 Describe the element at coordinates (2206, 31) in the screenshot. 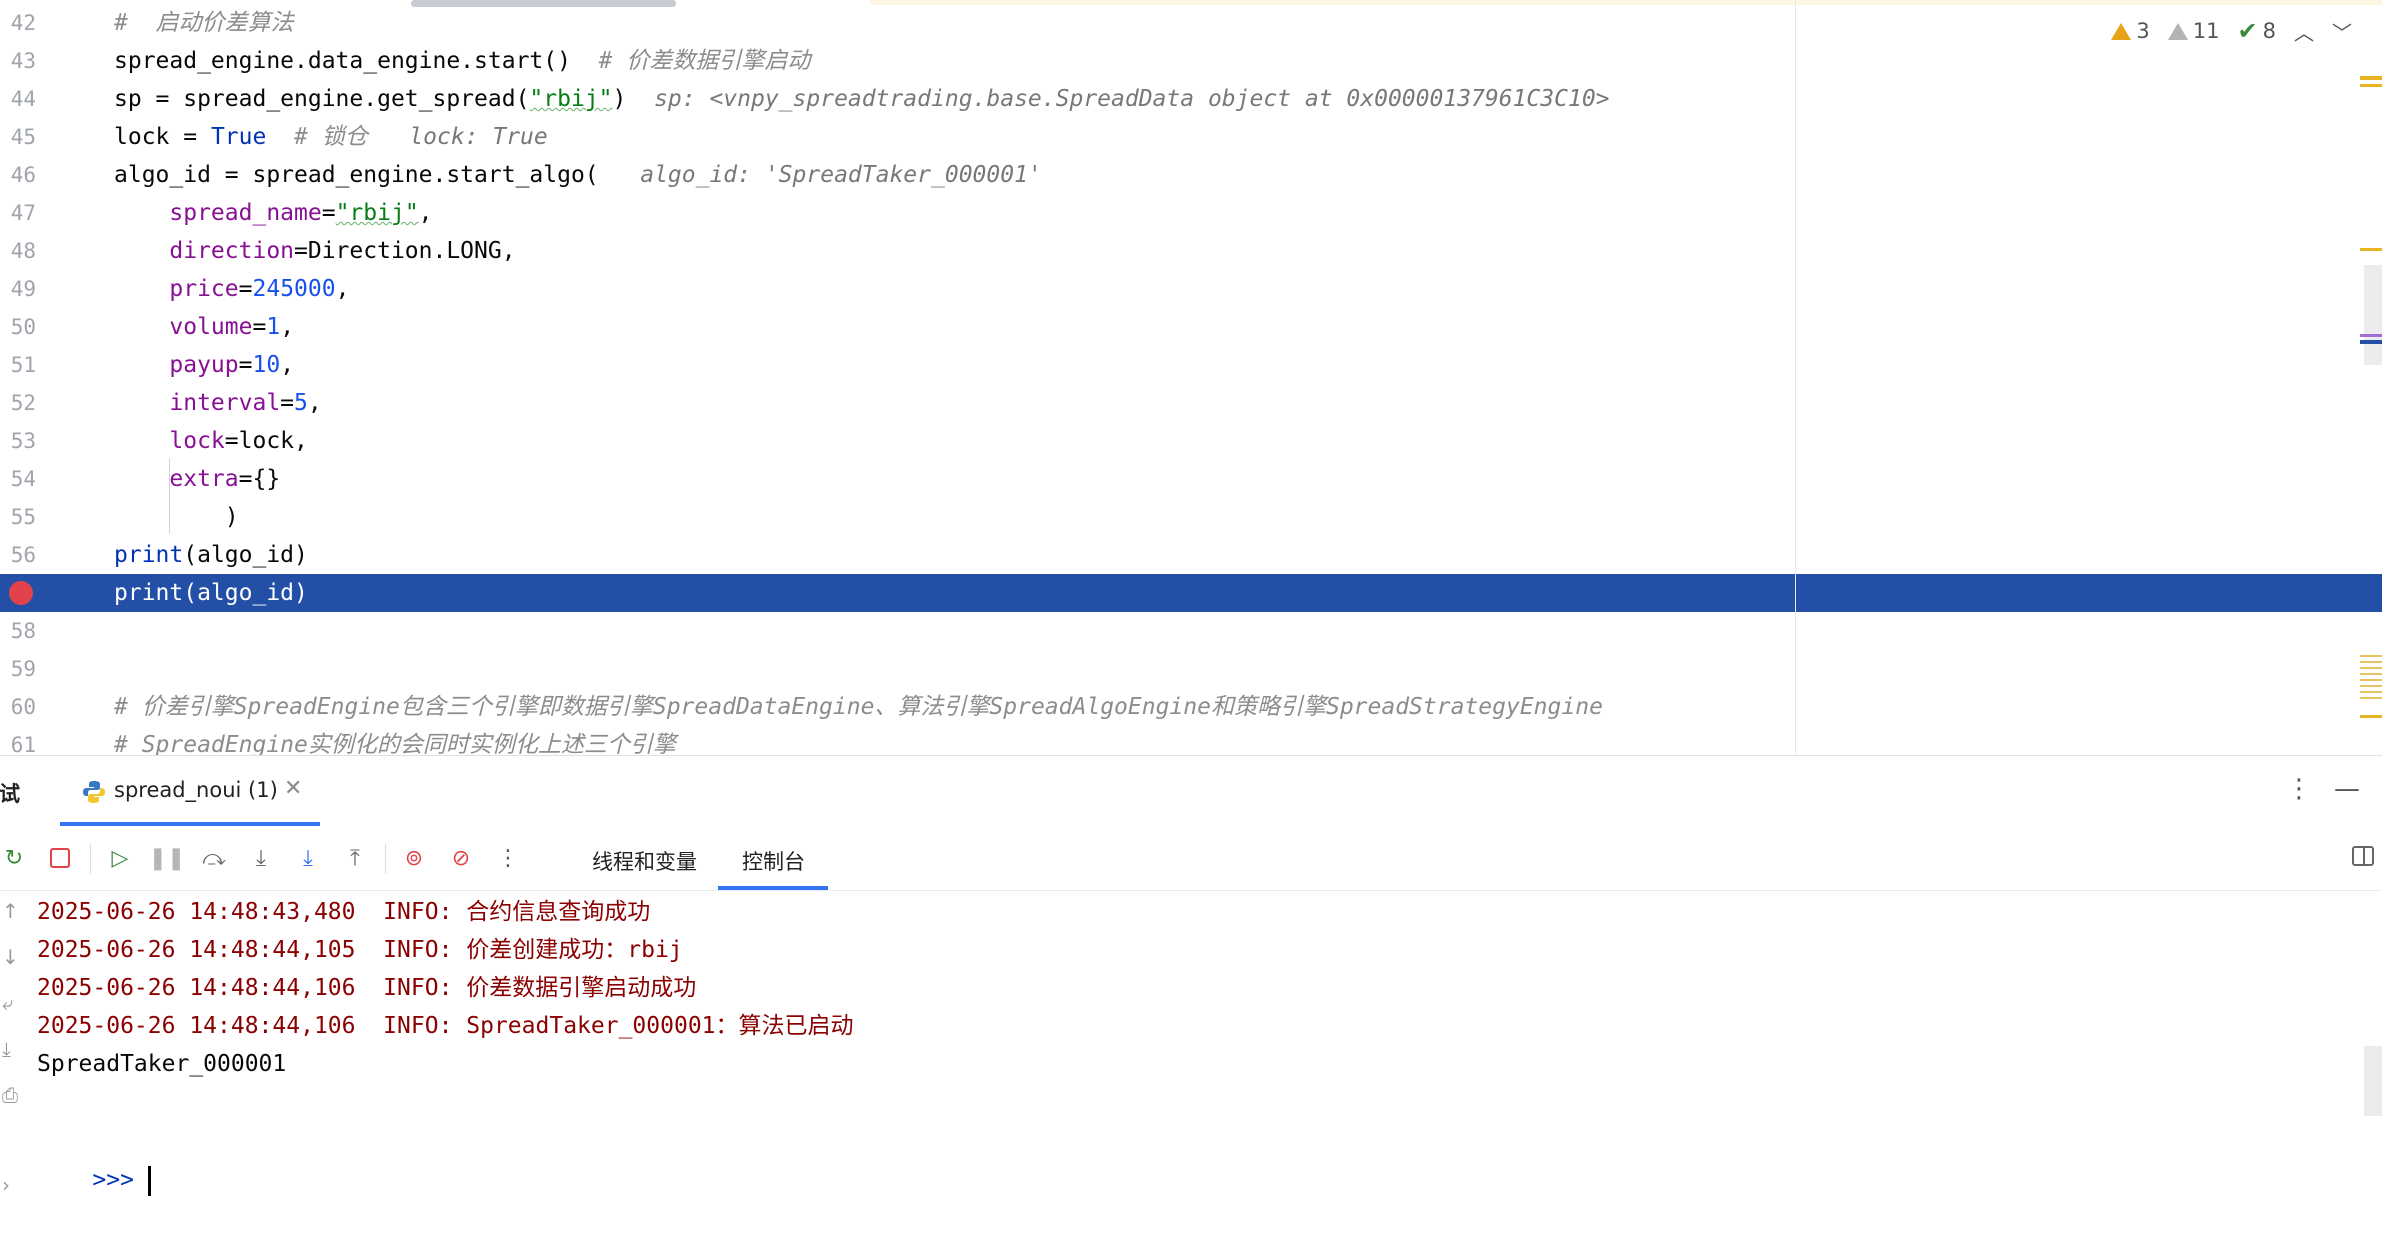

I see `weak-warnings-count: 11` at that location.